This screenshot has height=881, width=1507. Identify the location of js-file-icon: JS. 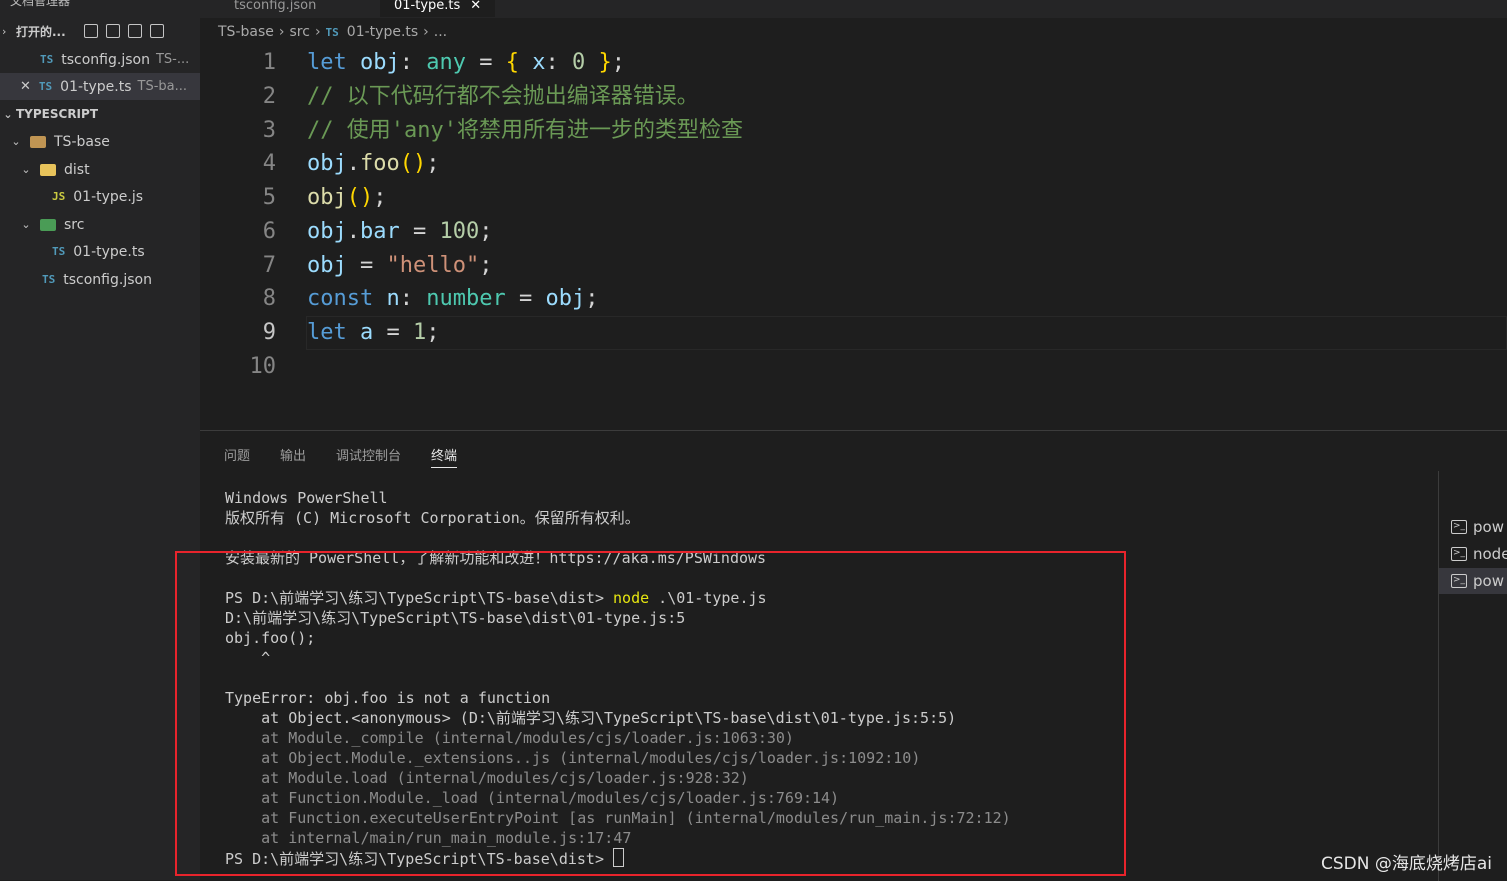
(59, 196).